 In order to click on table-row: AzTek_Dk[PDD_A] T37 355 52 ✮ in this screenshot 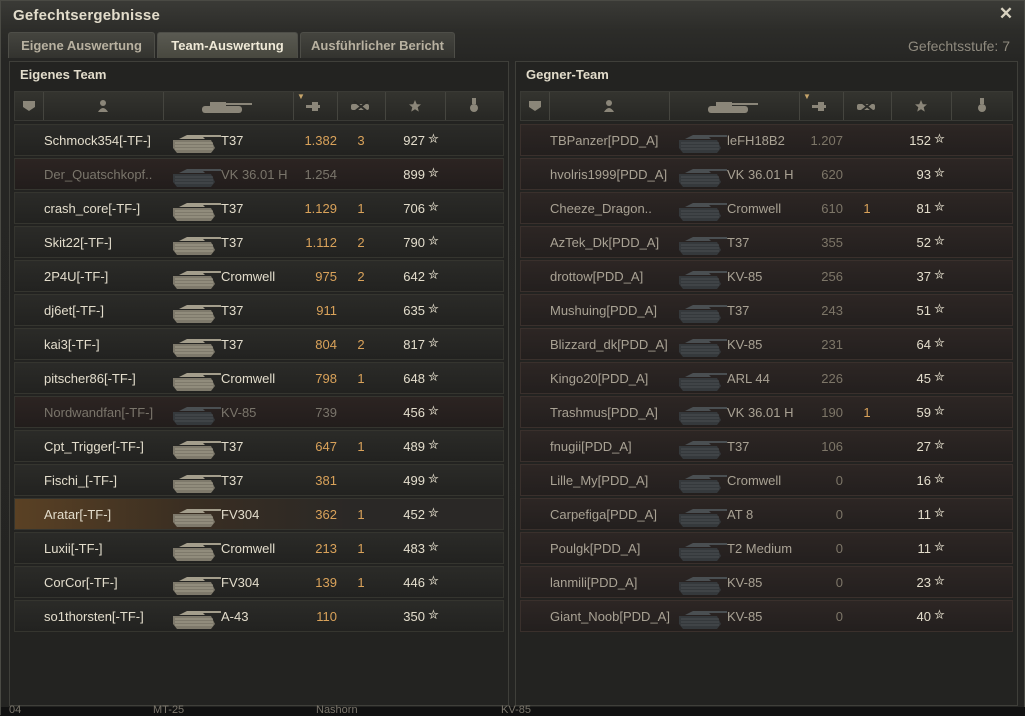, I will do `click(766, 242)`.